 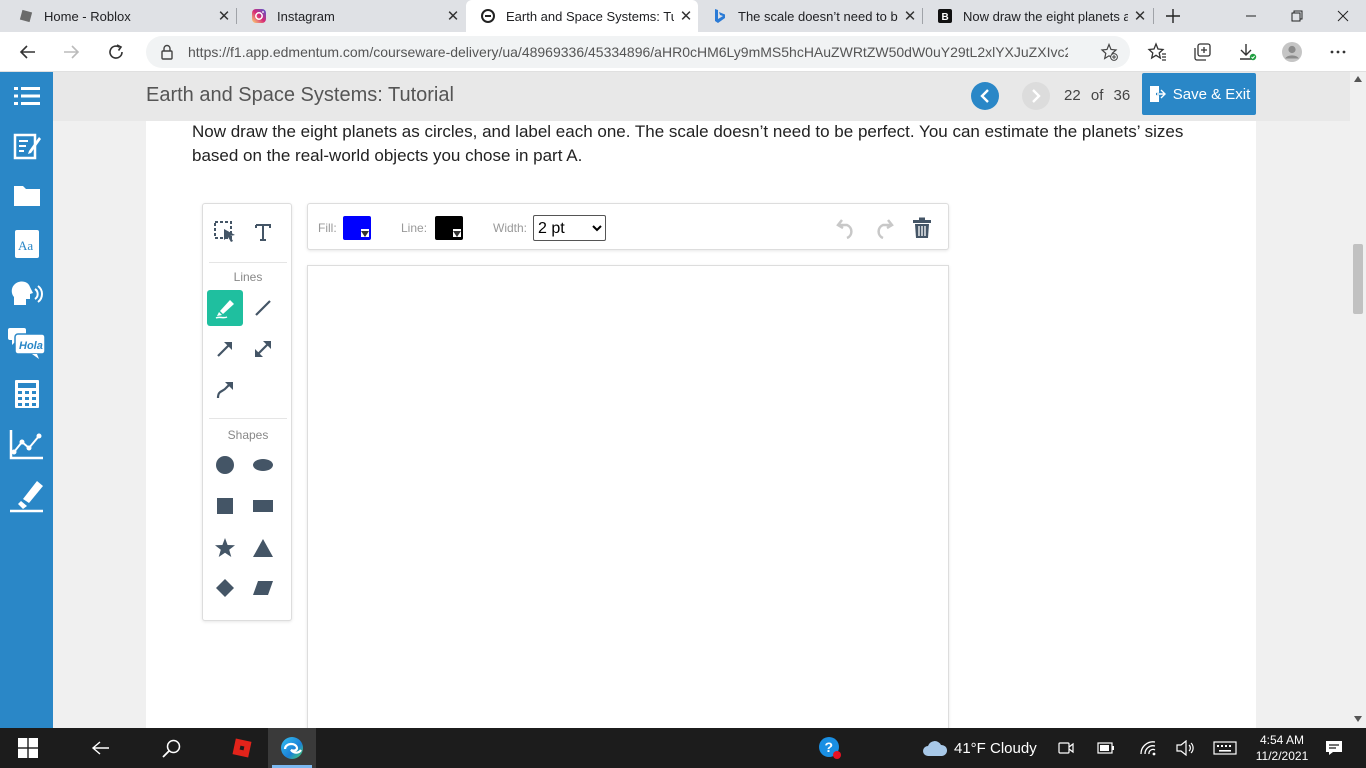 What do you see at coordinates (720, 16) in the screenshot?
I see `bing-icon` at bounding box center [720, 16].